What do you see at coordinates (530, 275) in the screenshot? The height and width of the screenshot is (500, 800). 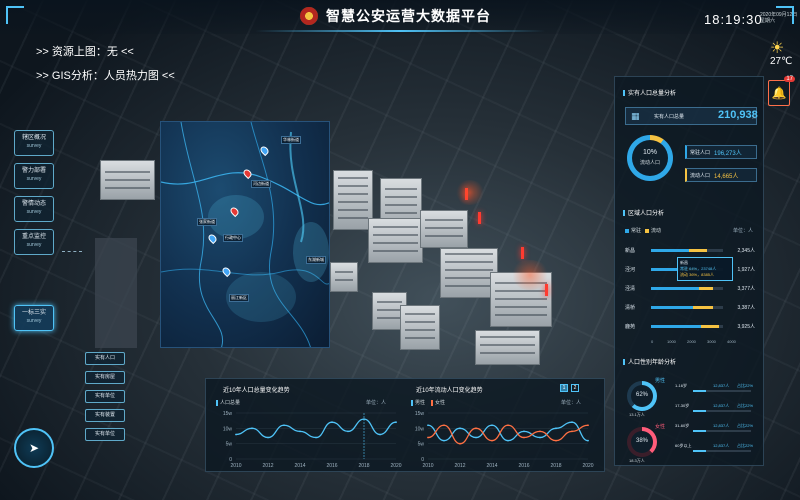 I see `heat-glow` at bounding box center [530, 275].